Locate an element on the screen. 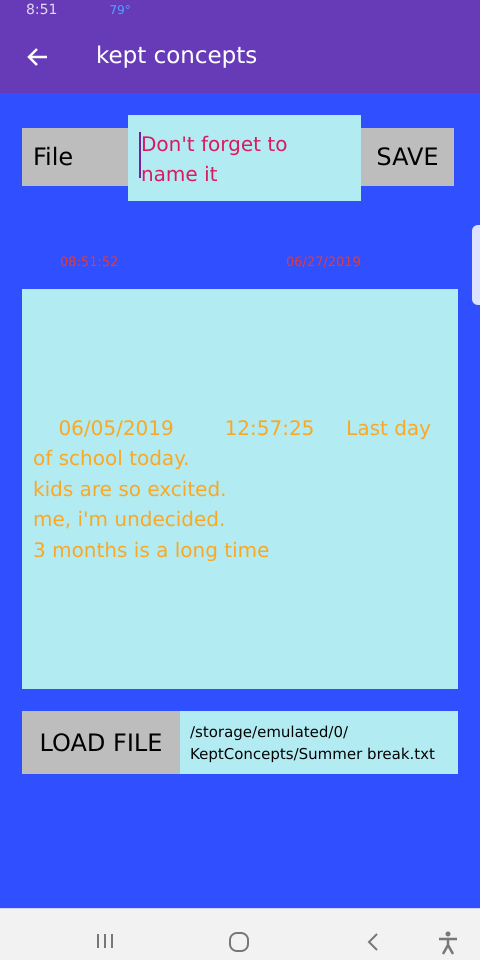  back-icon is located at coordinates (37, 56).